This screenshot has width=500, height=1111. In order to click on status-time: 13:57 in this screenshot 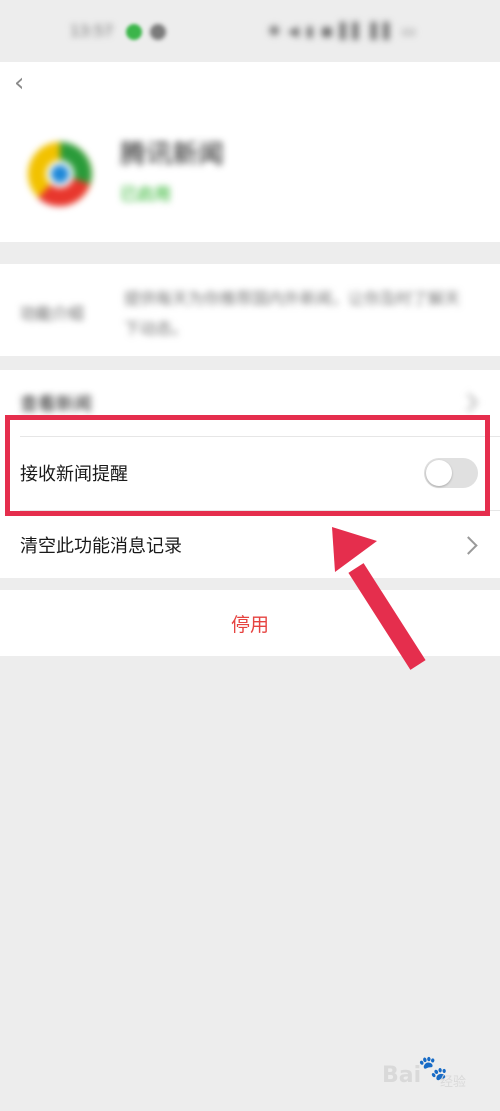, I will do `click(92, 31)`.